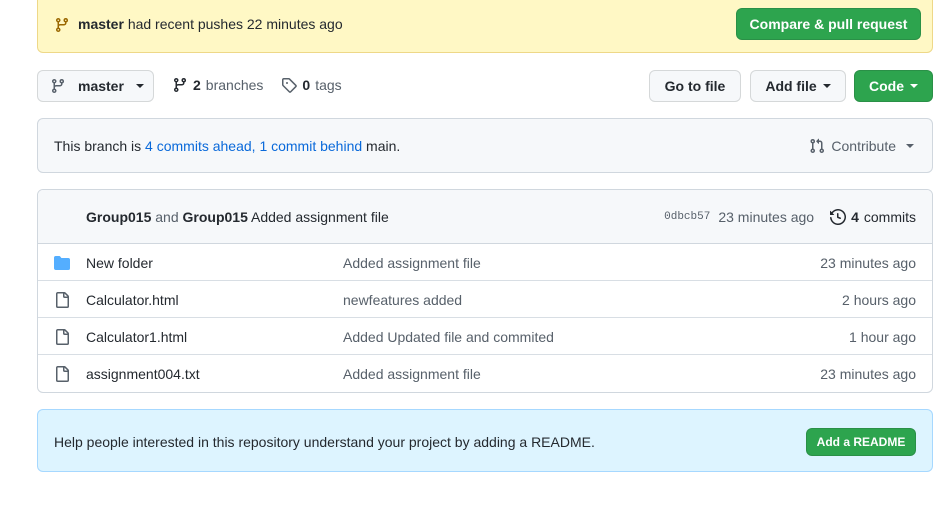  I want to click on push-message: master had recent pushes 22 minutes ago, so click(210, 24).